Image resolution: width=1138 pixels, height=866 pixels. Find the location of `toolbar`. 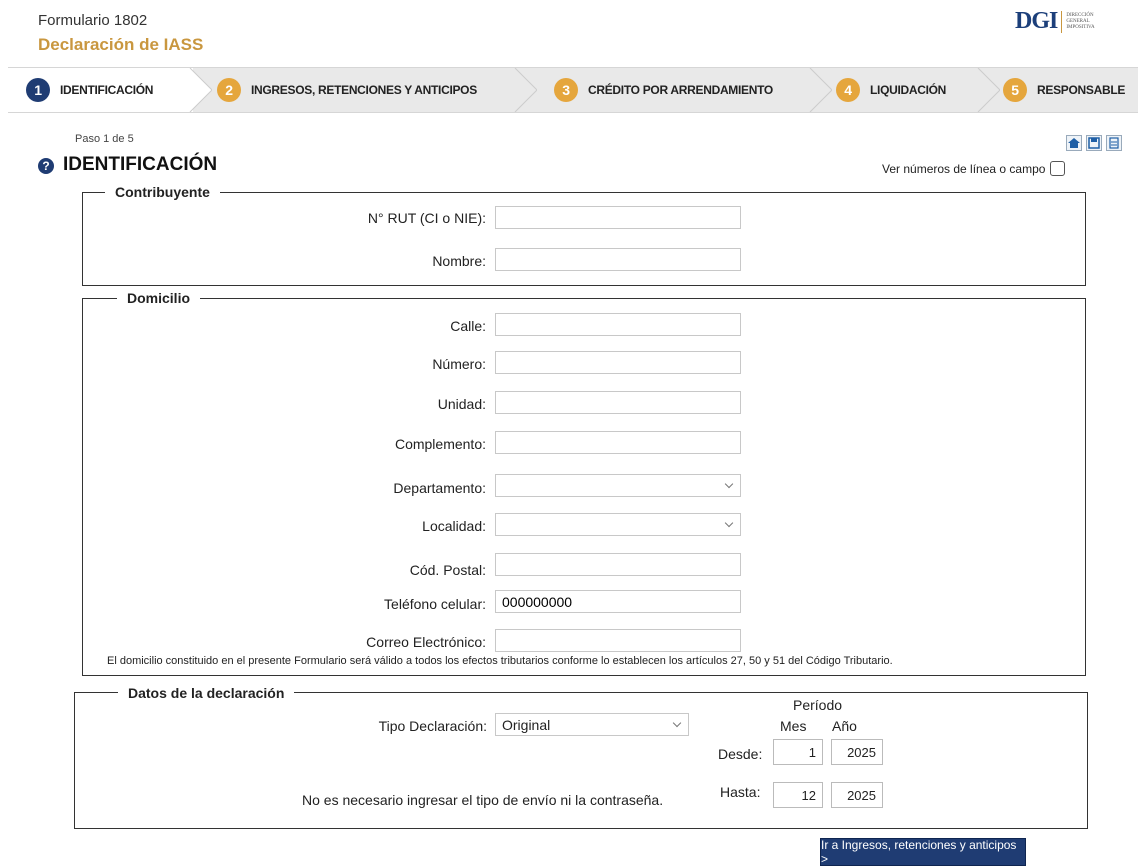

toolbar is located at coordinates (1094, 143).